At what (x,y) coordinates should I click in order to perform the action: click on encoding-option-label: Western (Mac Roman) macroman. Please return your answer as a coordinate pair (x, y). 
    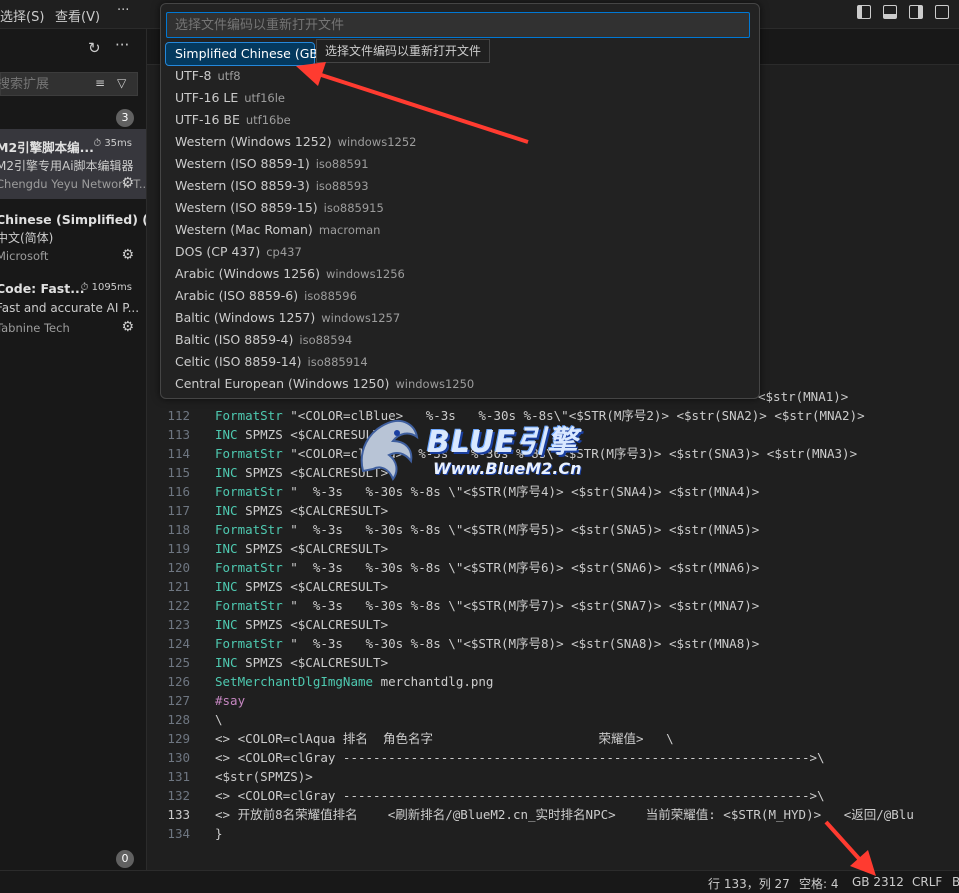
    Looking at the image, I should click on (277, 230).